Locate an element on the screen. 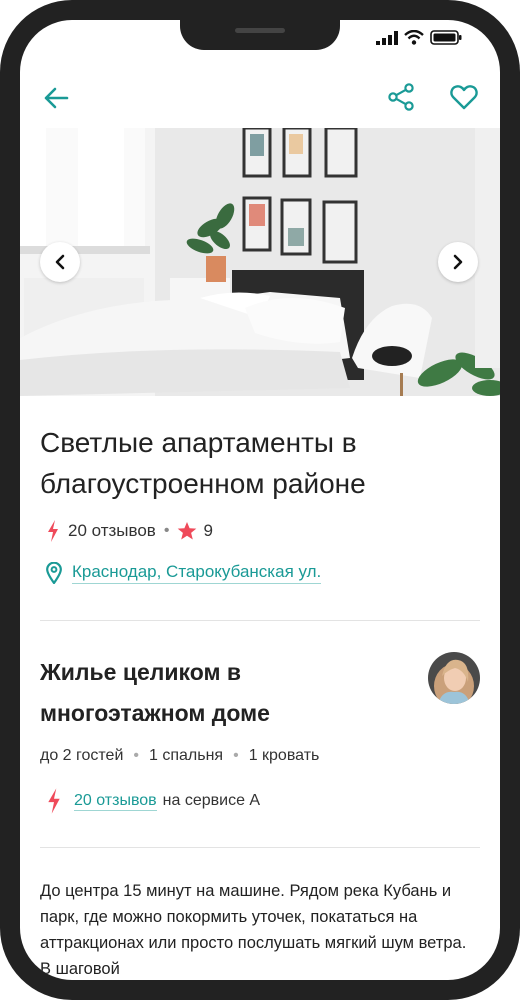  reviews-count: 20 отзывов is located at coordinates (112, 530).